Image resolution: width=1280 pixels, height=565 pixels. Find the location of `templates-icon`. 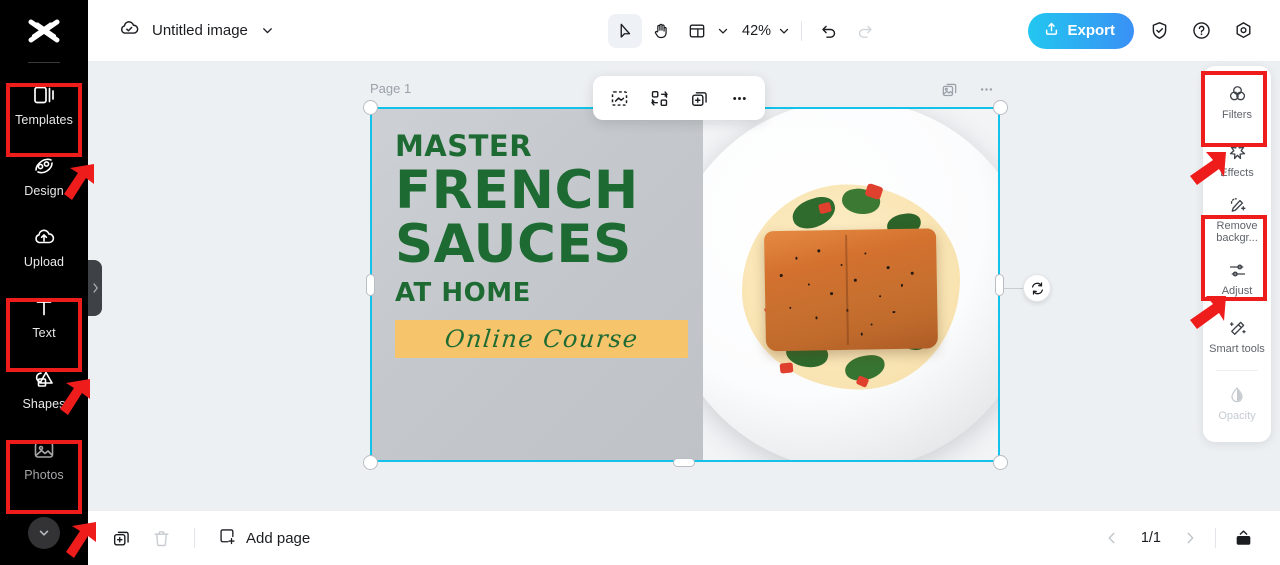

templates-icon is located at coordinates (44, 95).